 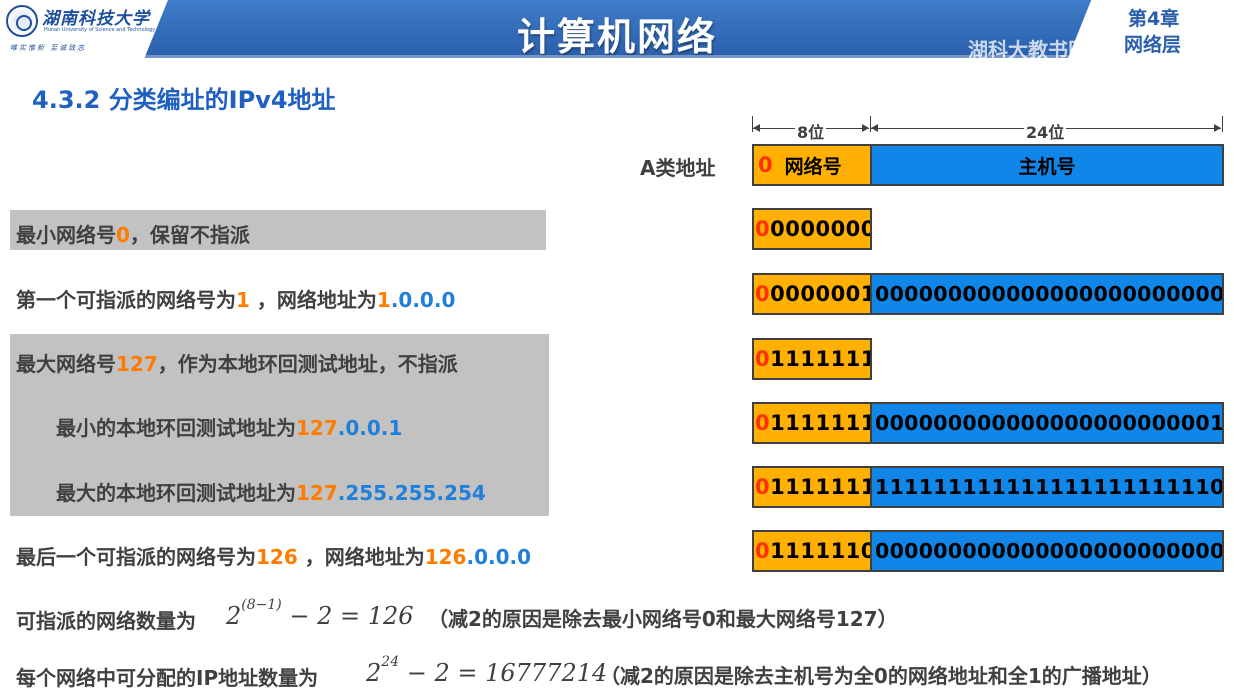 I want to click on host-field-header: 主机号, so click(x=1047, y=165).